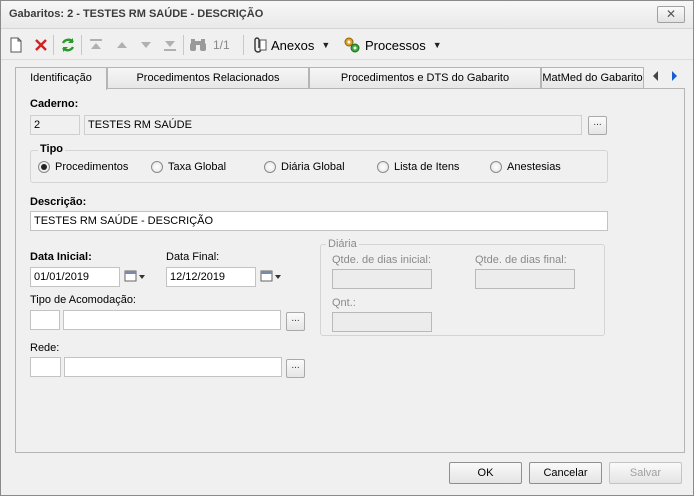 The image size is (694, 496). I want to click on descricao-label: Descrição:, so click(58, 202).